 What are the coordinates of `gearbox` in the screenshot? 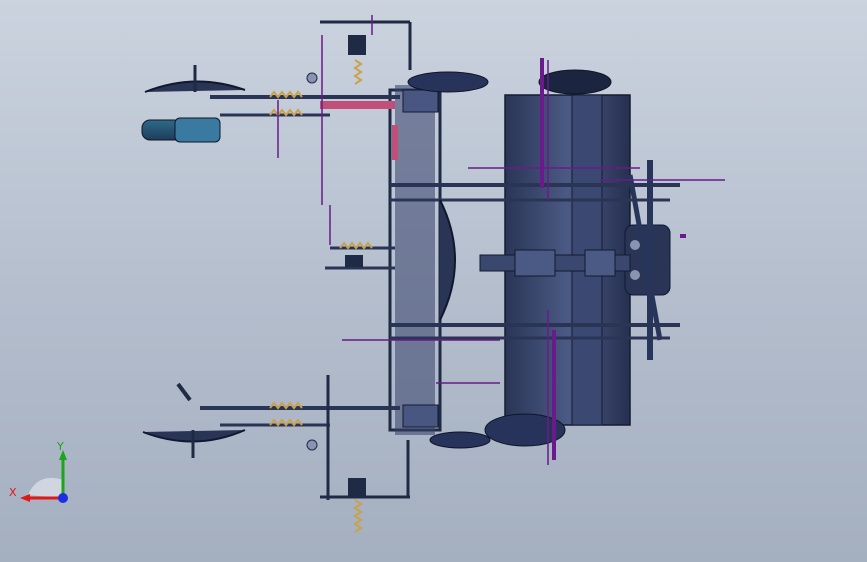 It's located at (647, 260).